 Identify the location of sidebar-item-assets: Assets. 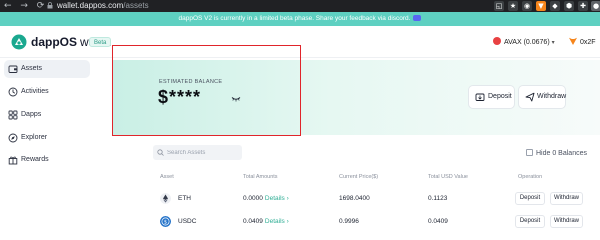
(47, 69).